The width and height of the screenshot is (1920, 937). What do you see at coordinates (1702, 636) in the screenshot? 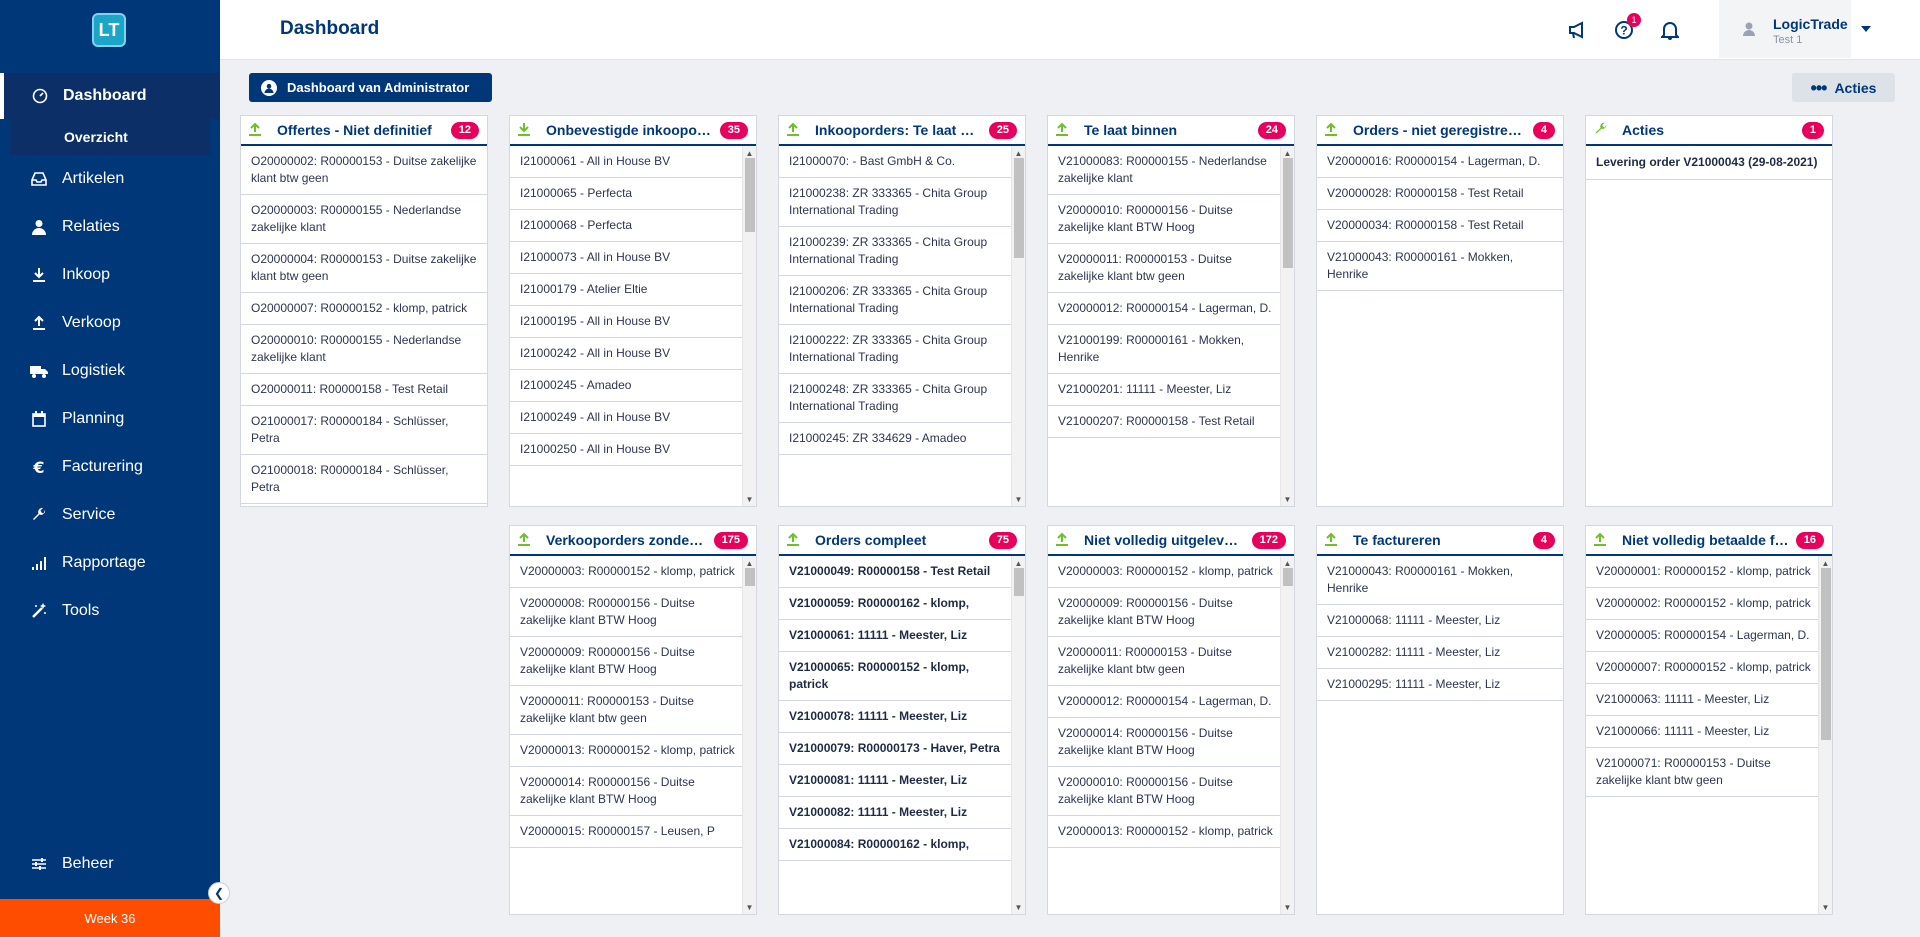
I see `list-item: V20000005: R00000154 - Lagerman, D.` at bounding box center [1702, 636].